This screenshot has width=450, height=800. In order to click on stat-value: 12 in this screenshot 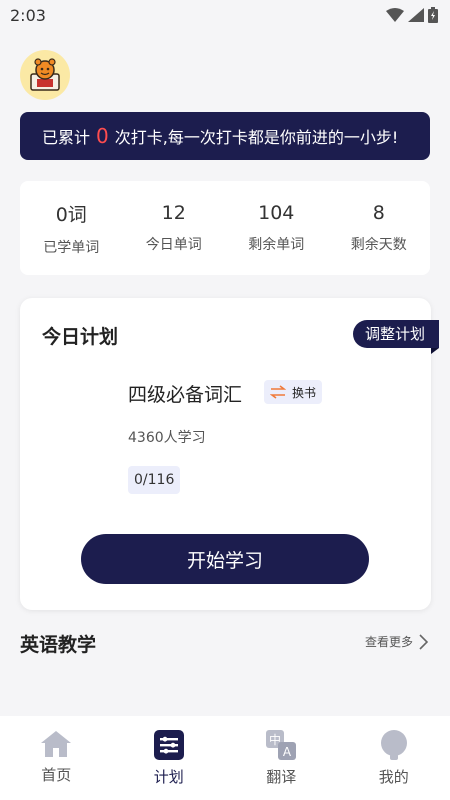, I will do `click(173, 213)`.